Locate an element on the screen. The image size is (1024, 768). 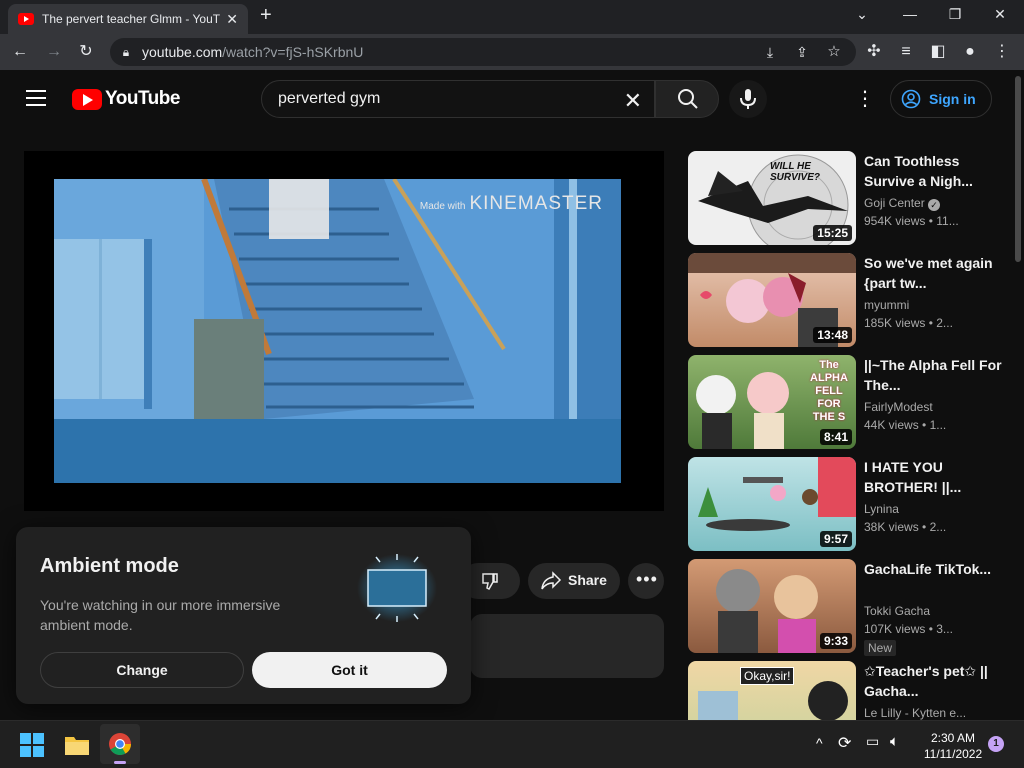
change-button: Change is located at coordinates (142, 670).